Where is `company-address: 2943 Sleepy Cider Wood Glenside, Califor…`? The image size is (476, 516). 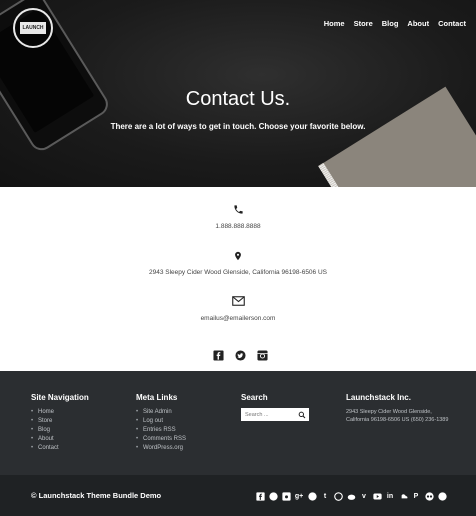 company-address: 2943 Sleepy Cider Wood Glenside, Califor… is located at coordinates (397, 416).